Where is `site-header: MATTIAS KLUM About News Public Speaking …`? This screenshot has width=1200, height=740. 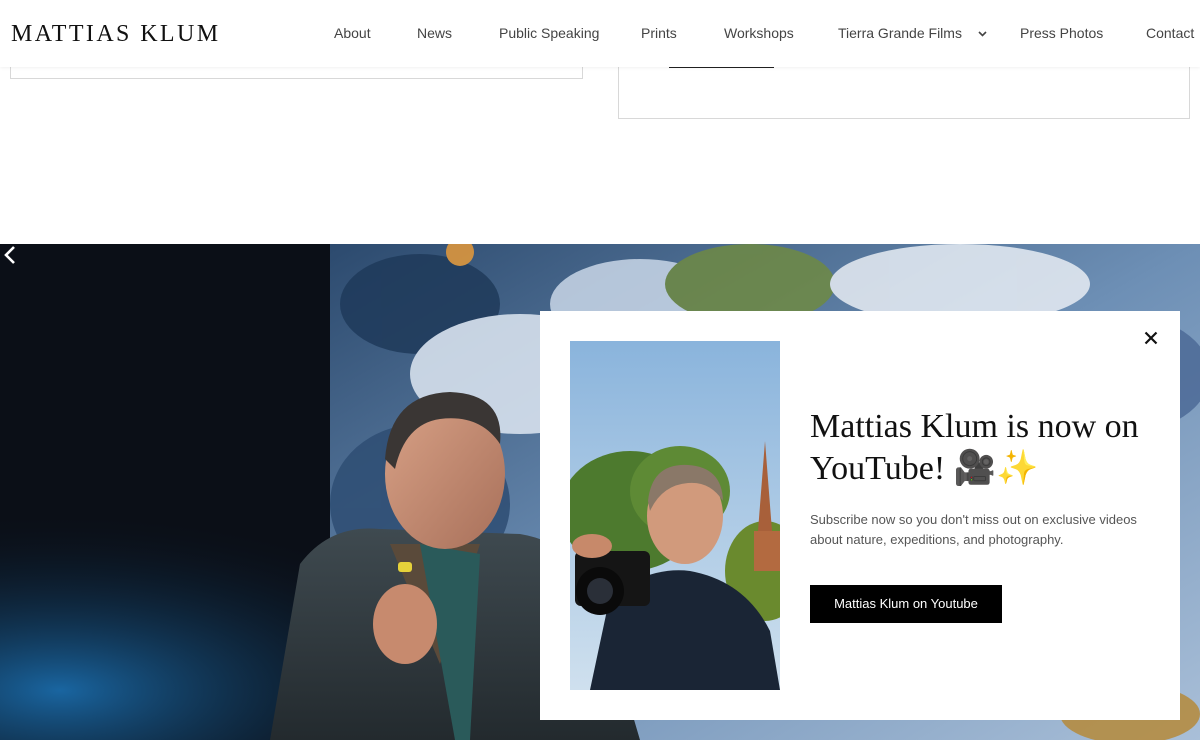 site-header: MATTIAS KLUM About News Public Speaking … is located at coordinates (600, 33).